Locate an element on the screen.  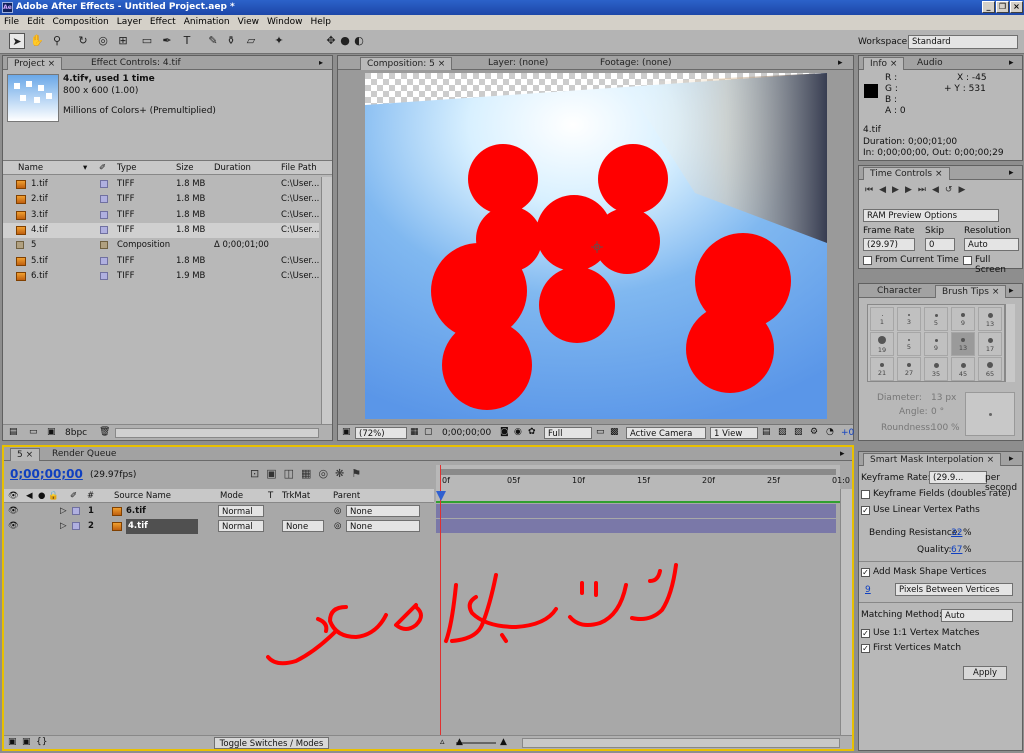
brush-tip-cell: 35 is located at coordinates (936, 369).